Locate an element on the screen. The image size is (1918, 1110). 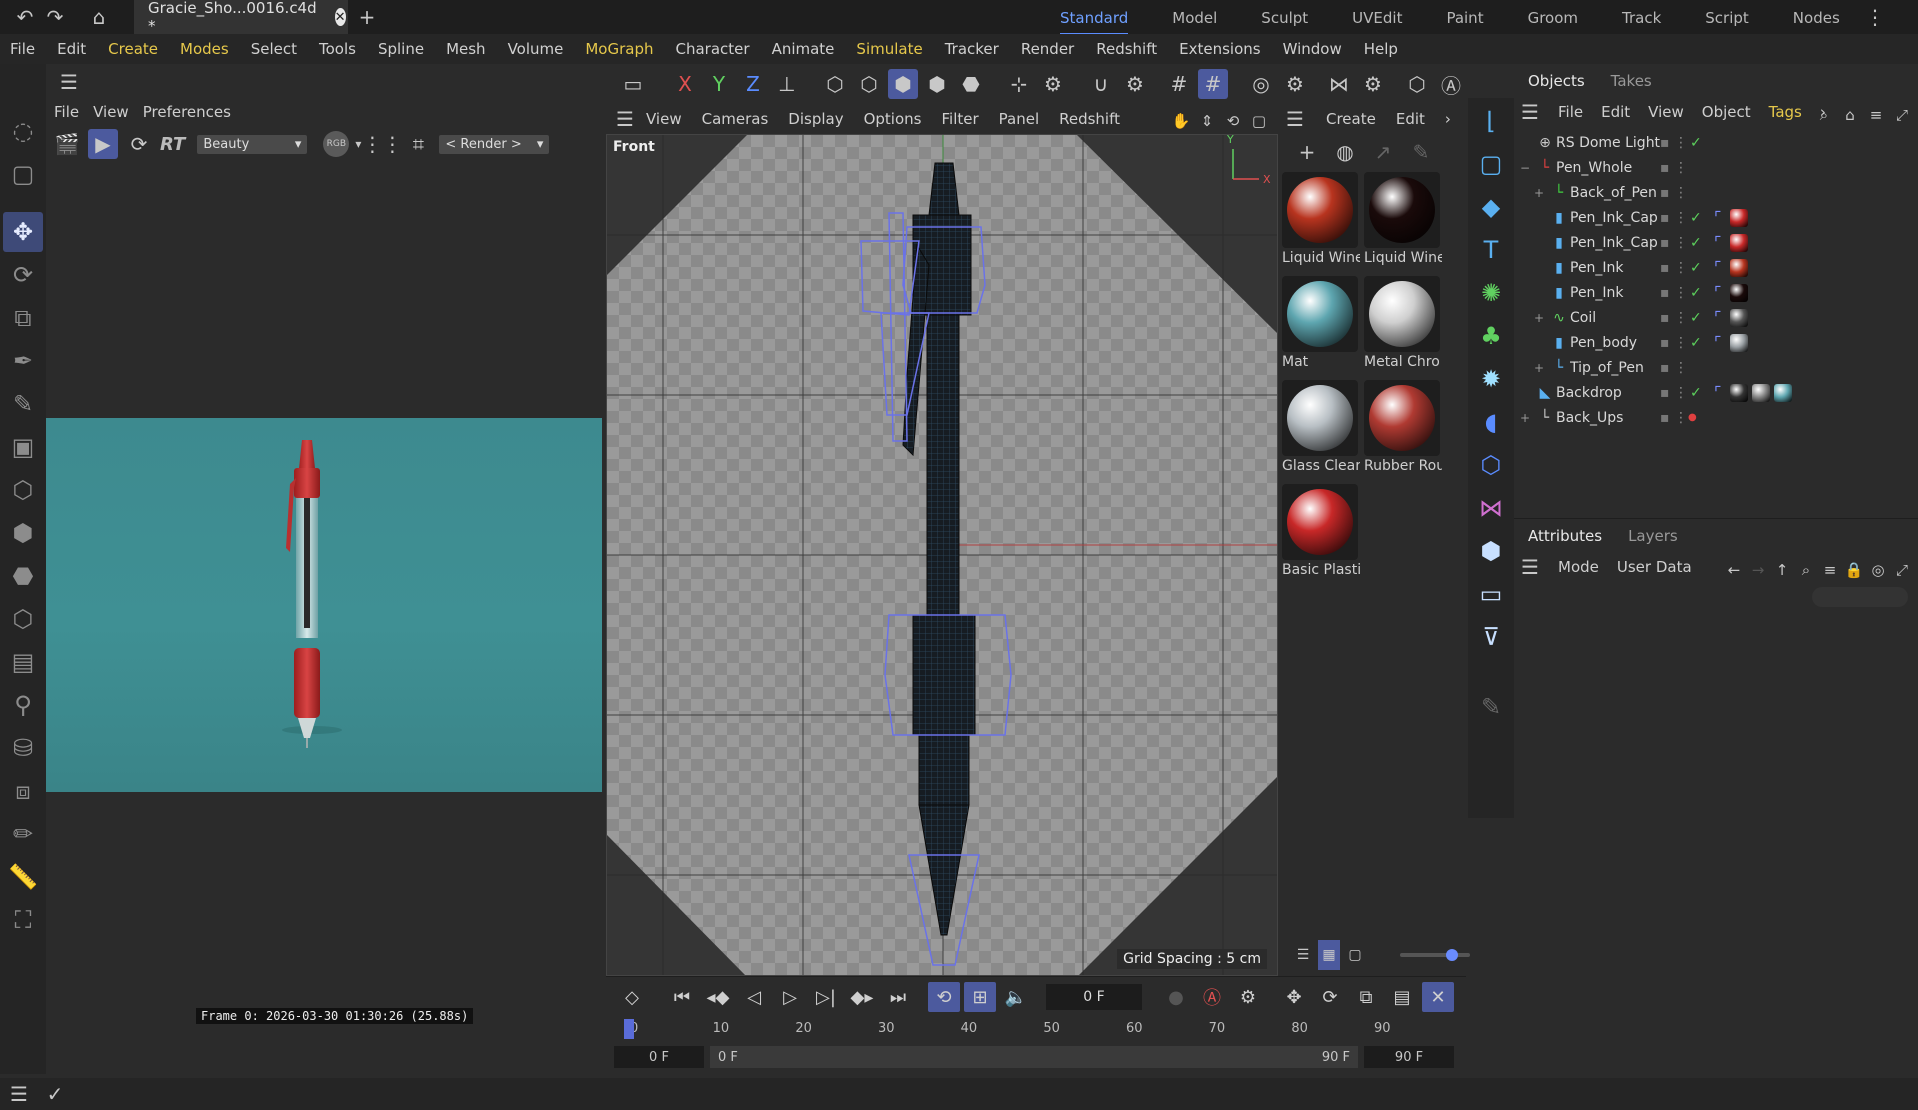
object-menu-tags: Tags is located at coordinates (1785, 112).